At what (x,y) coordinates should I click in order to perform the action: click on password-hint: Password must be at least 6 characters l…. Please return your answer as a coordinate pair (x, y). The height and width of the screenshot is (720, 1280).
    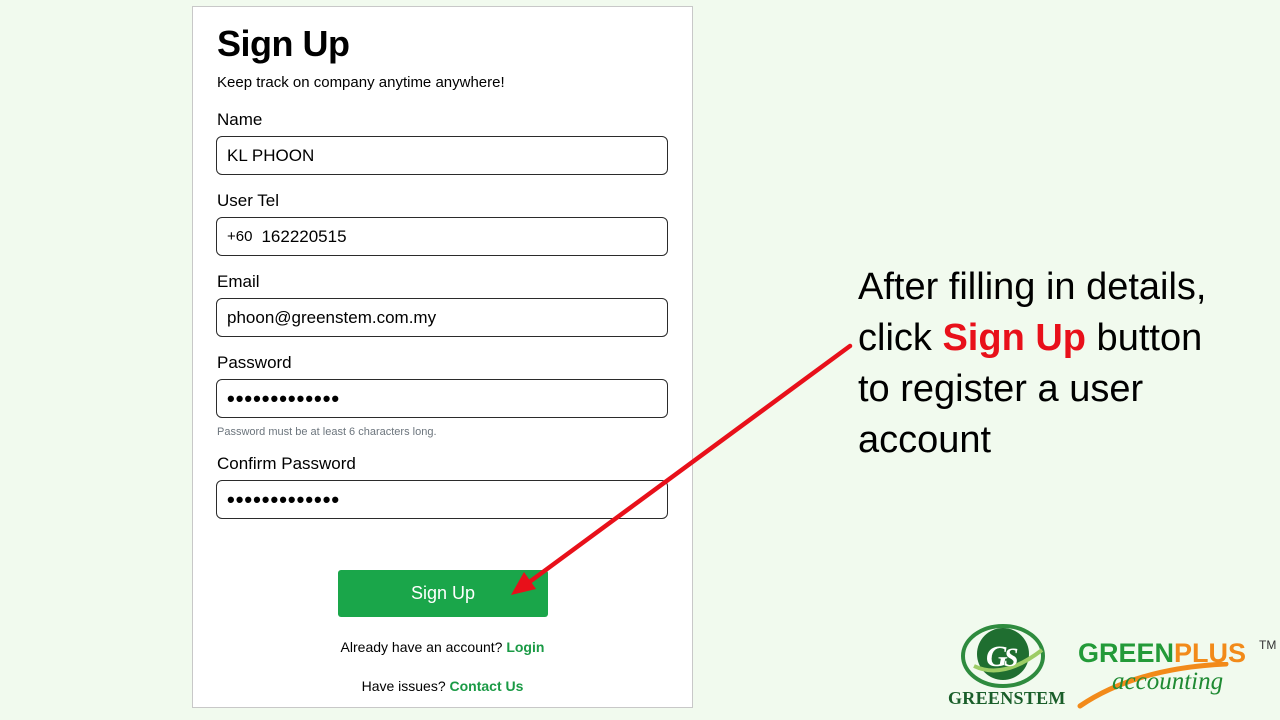
    Looking at the image, I should click on (327, 432).